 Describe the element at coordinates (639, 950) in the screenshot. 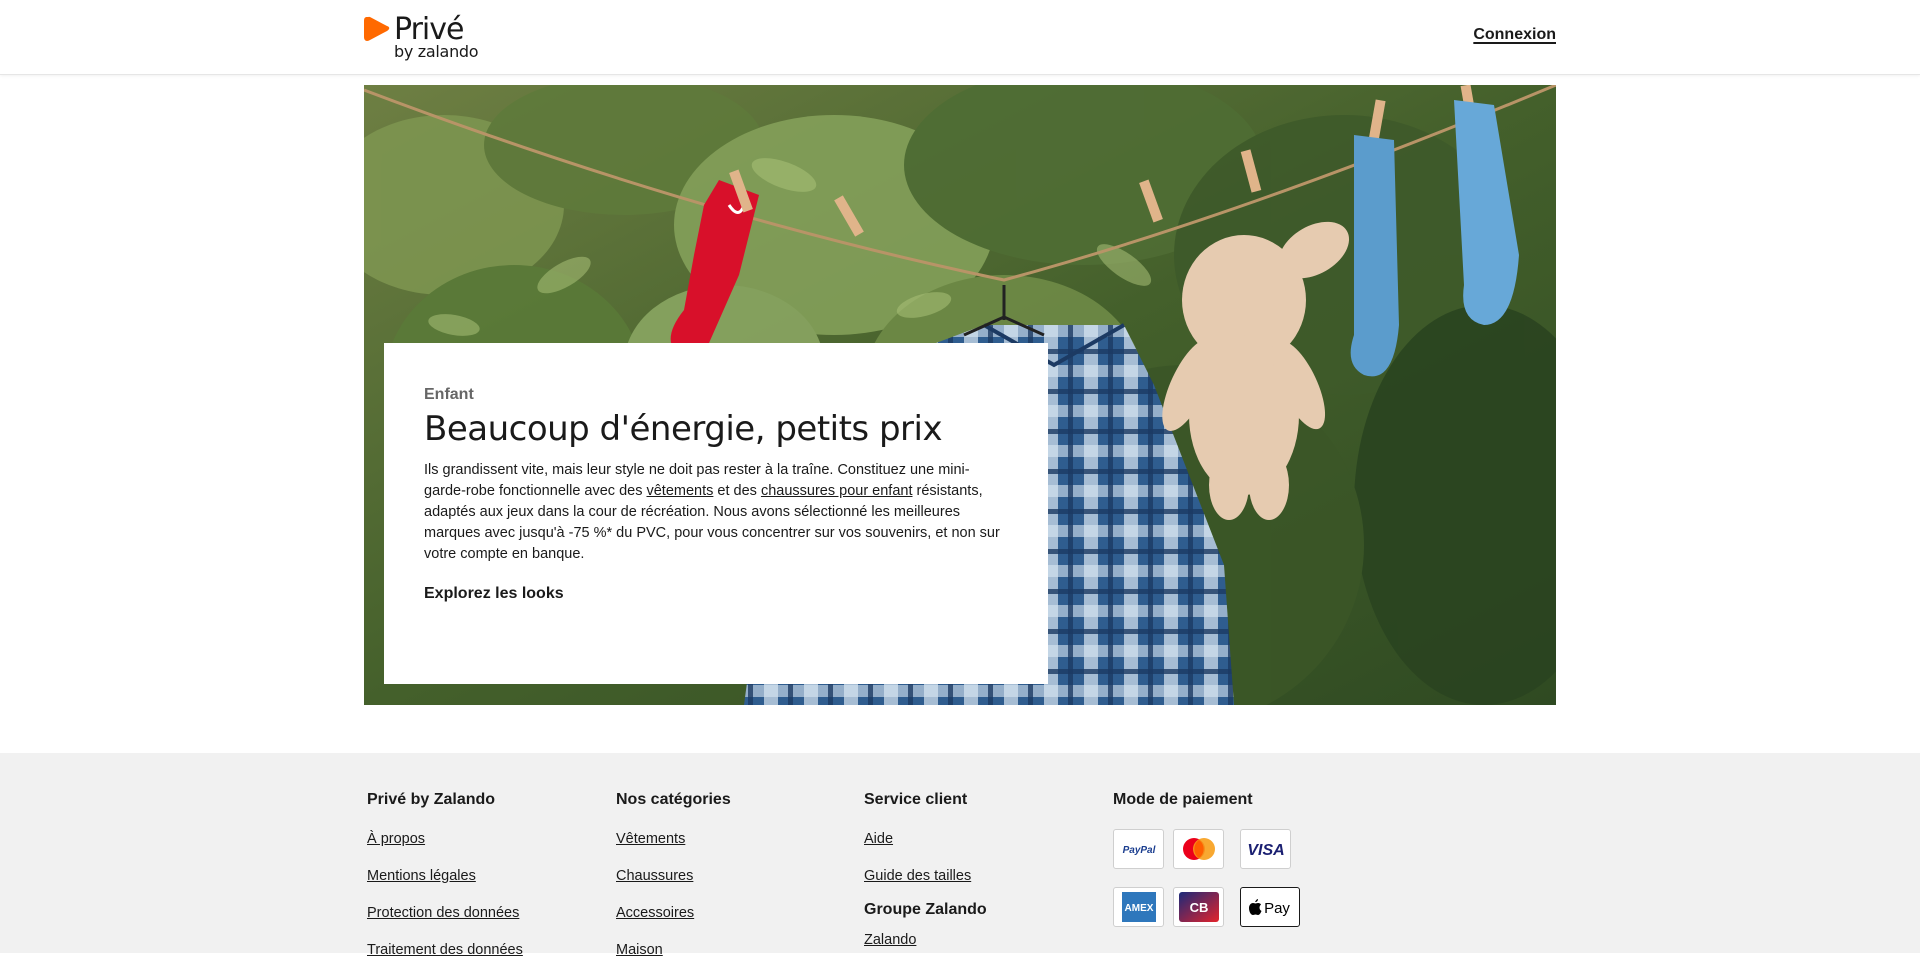

I see `footer-link-home: Maison` at that location.